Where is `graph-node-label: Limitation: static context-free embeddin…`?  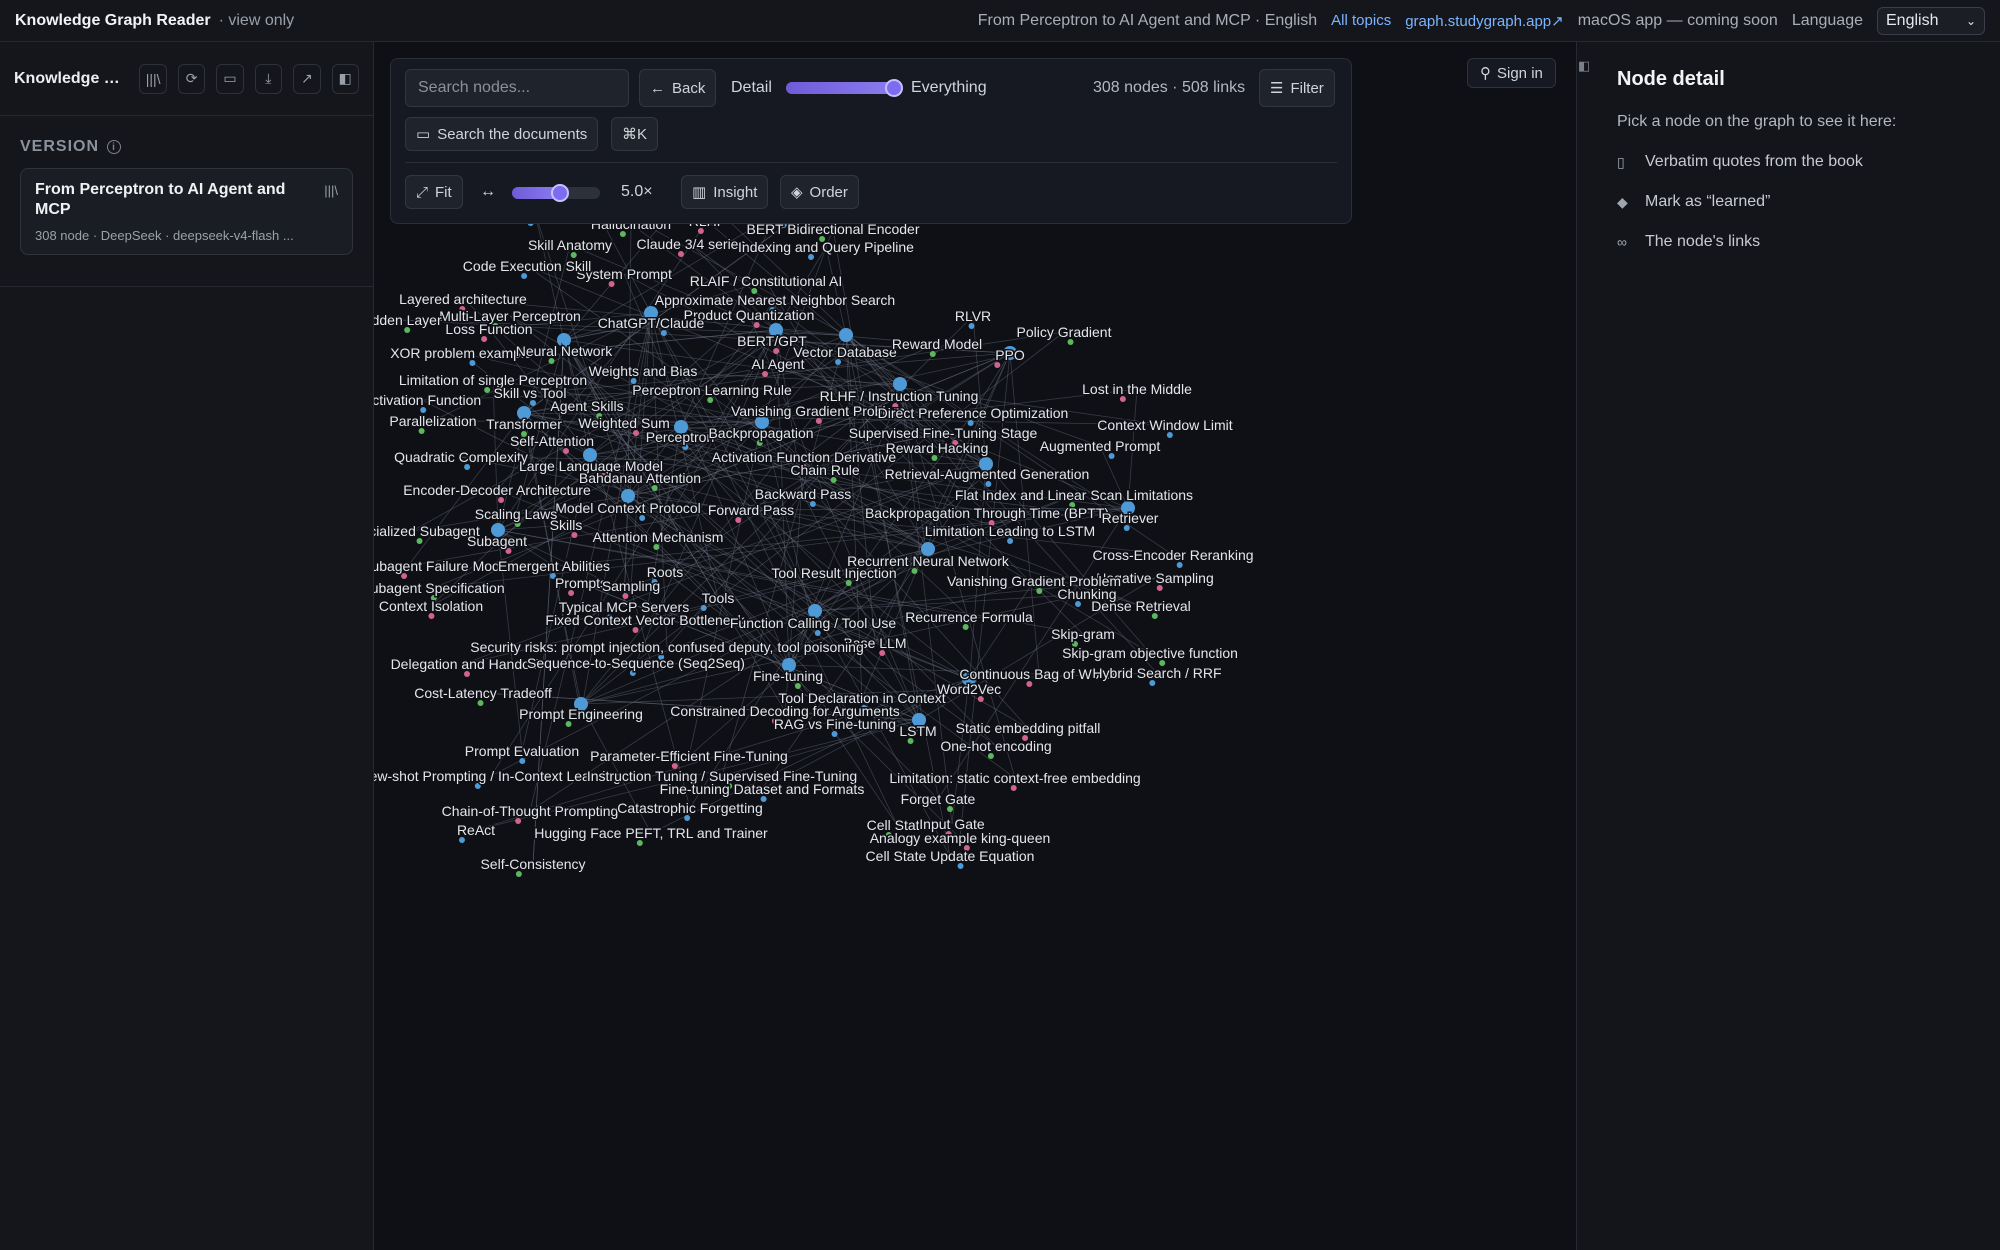
graph-node-label: Limitation: static context-free embeddin… is located at coordinates (1015, 778).